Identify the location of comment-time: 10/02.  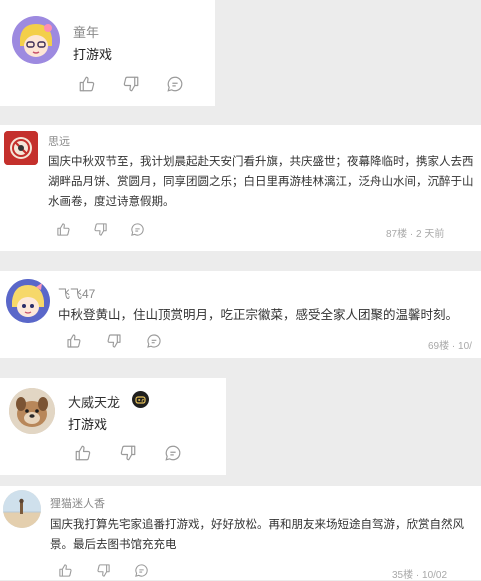
(435, 575).